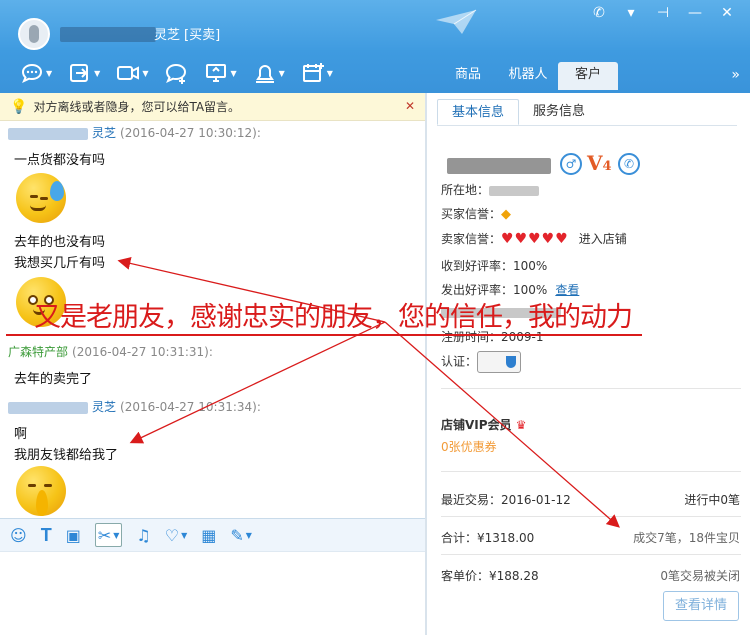 The image size is (750, 635). I want to click on chat-bubble-button: ▼, so click(36, 73).